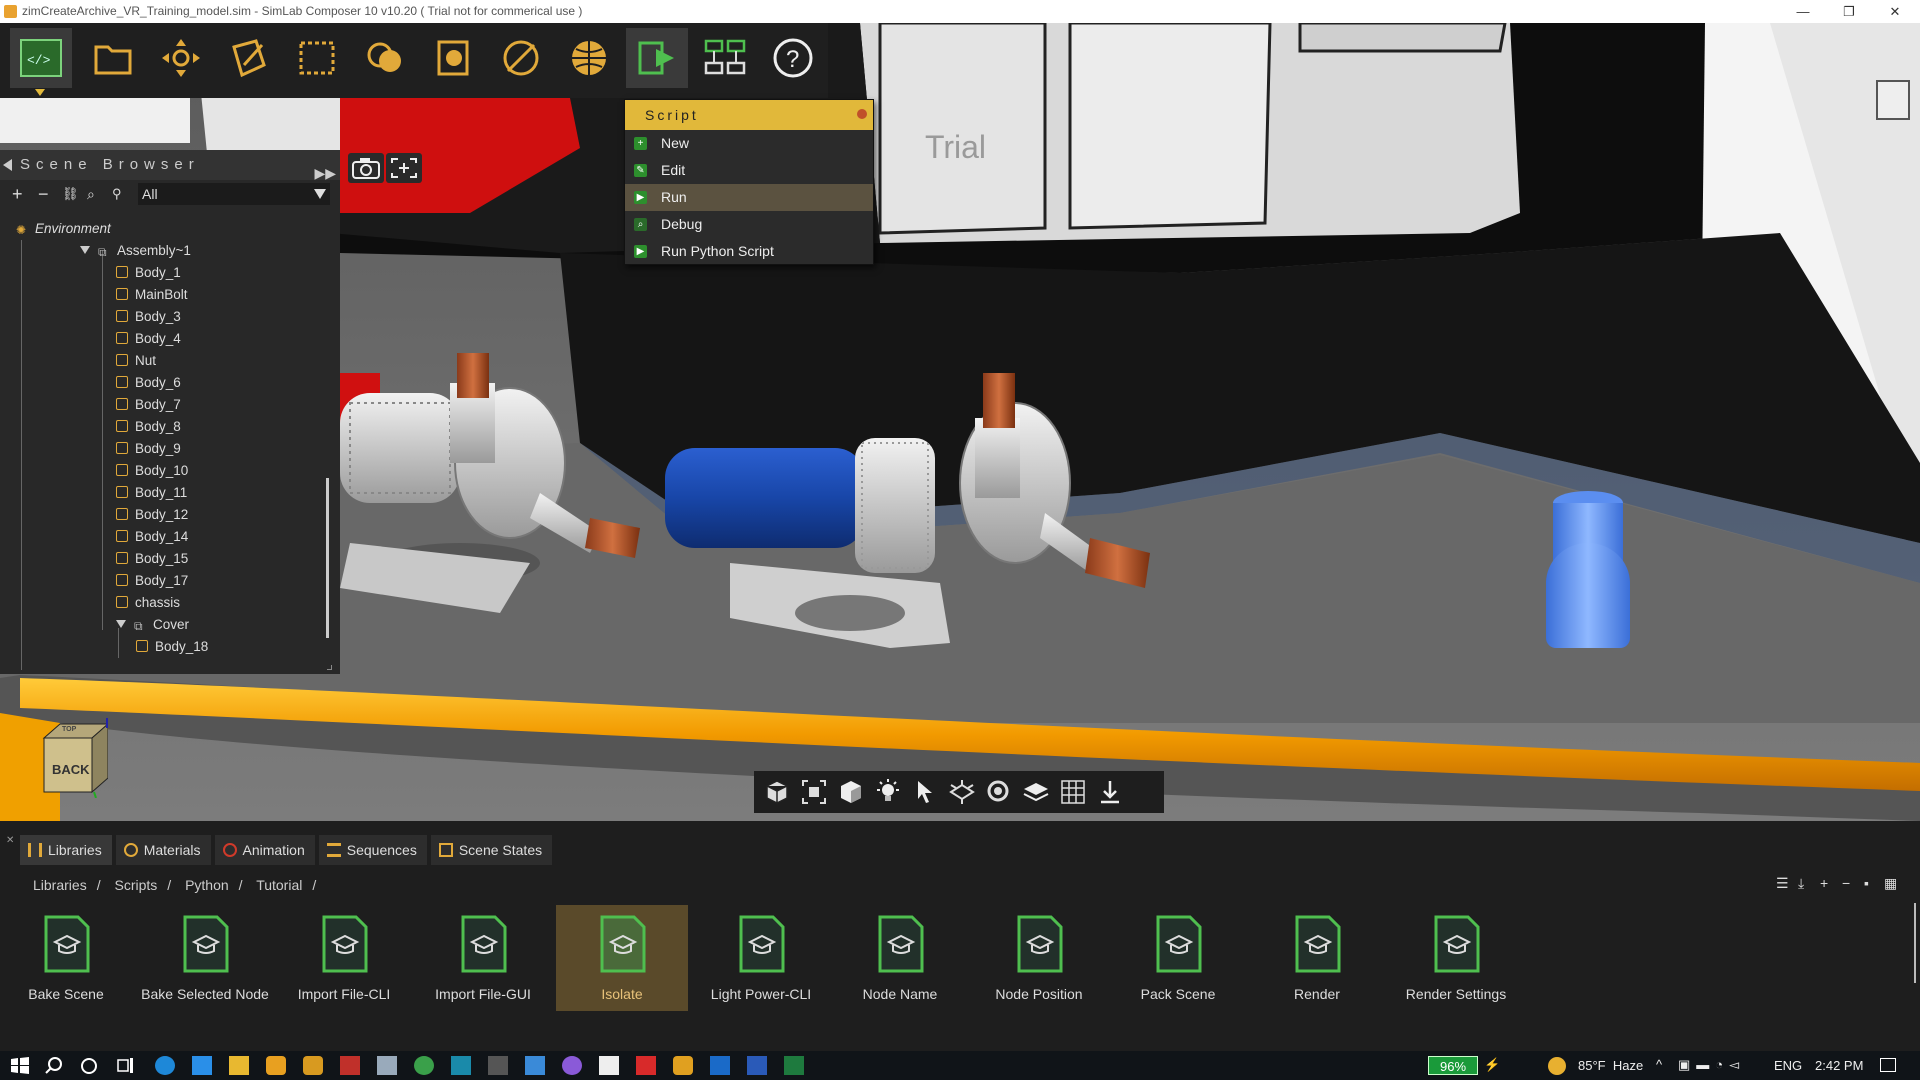 This screenshot has width=1920, height=1080. What do you see at coordinates (749, 197) in the screenshot?
I see `menu-item-run: ▶ Run` at bounding box center [749, 197].